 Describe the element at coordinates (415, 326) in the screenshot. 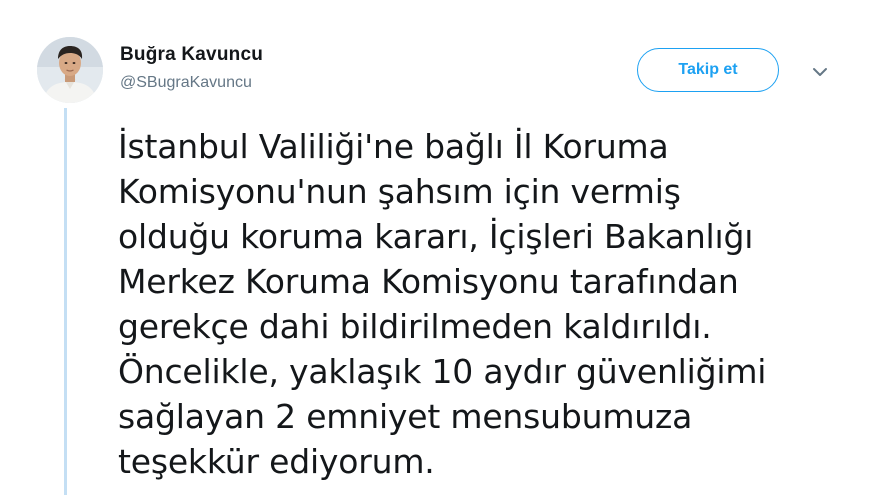

I see `tweet-text-line: gerekçe dahi bildirilmeden kaldırıldı.` at that location.